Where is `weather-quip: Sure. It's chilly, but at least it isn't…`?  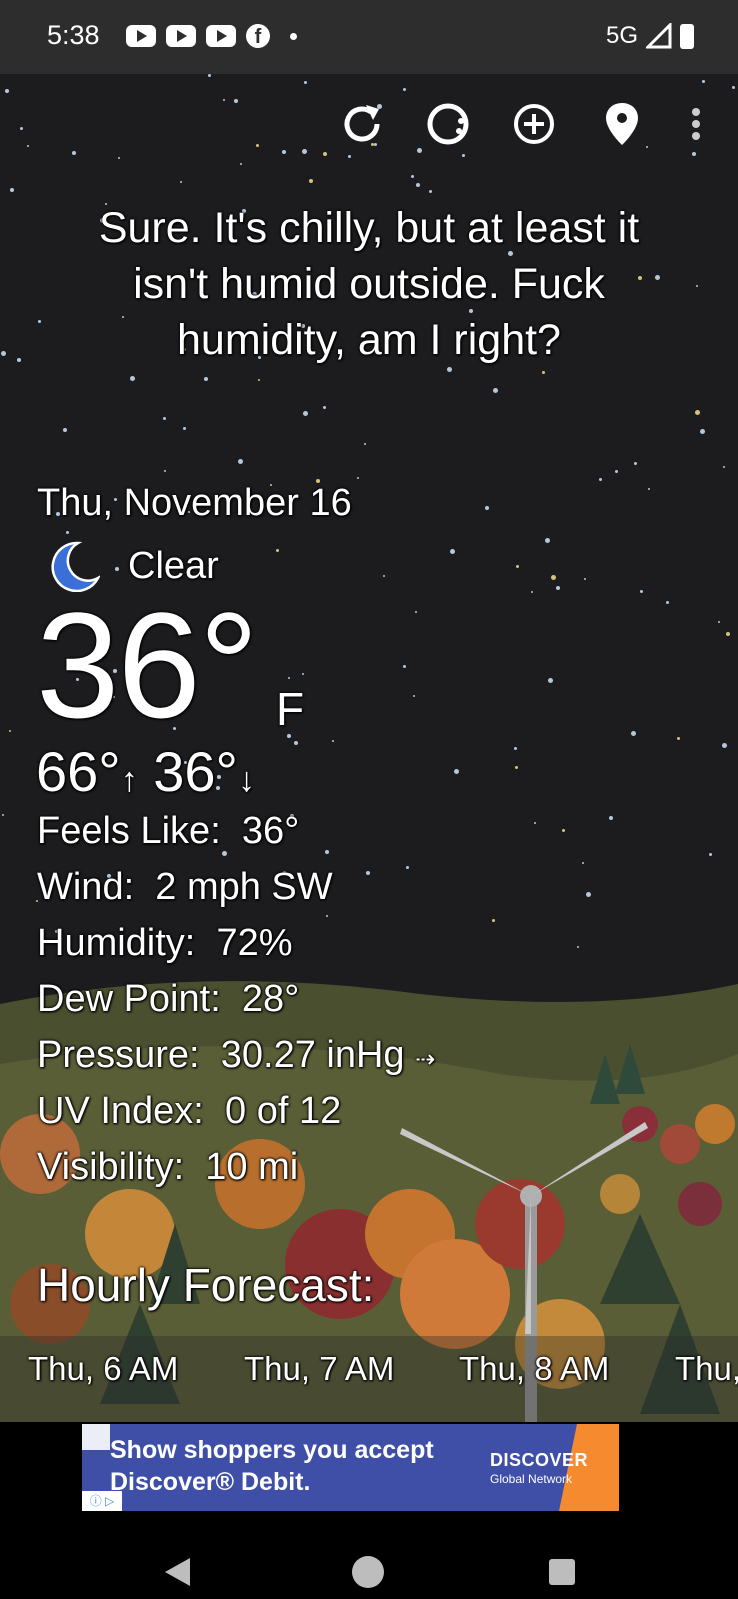
weather-quip: Sure. It's chilly, but at least it isn't… is located at coordinates (369, 284).